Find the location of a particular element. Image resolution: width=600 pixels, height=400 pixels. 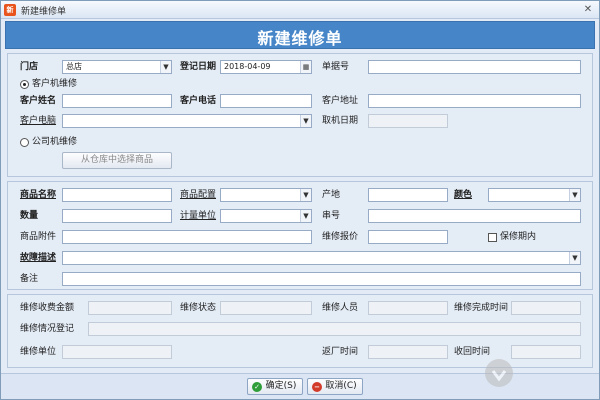

company-repair-label: 公司机维修 is located at coordinates (55, 142).